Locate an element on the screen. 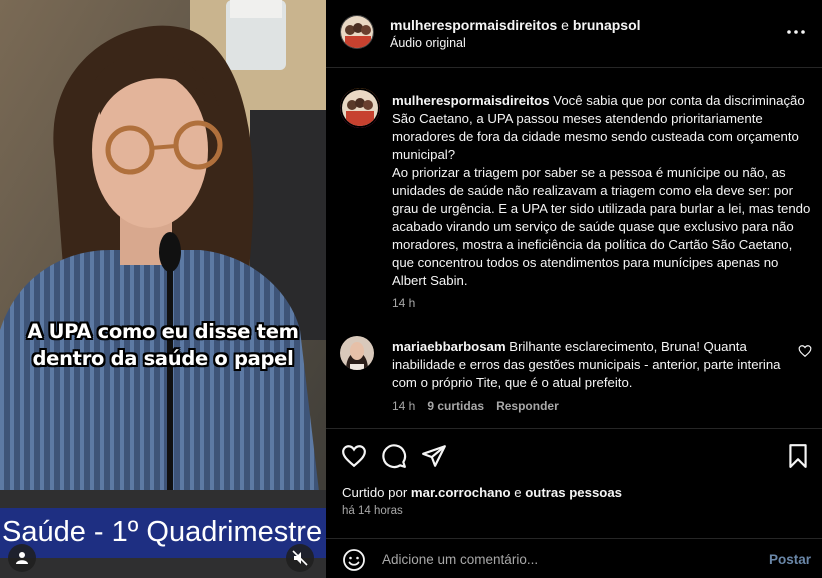 This screenshot has height=578, width=822. save-bookmark-icon is located at coordinates (798, 456).